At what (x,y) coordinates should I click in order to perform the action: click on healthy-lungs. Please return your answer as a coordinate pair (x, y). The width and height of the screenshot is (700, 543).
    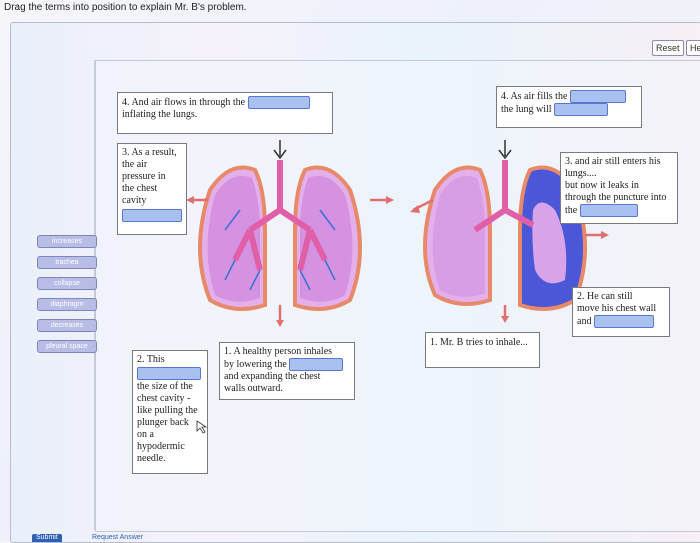
    Looking at the image, I should click on (290, 233).